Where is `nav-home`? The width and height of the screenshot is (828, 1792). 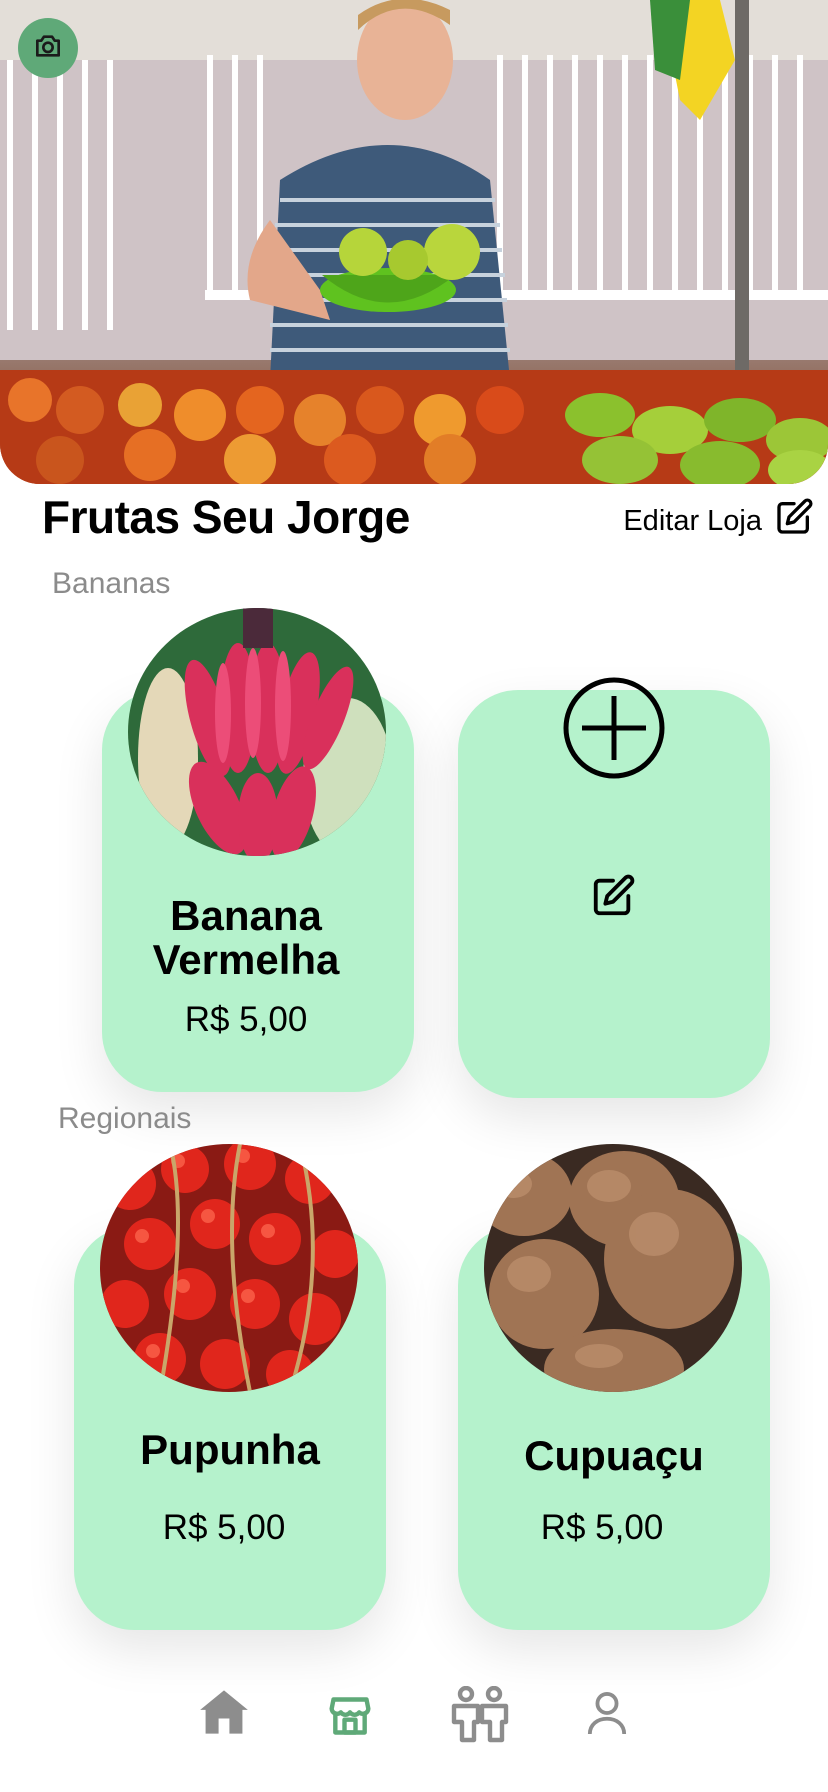
nav-home is located at coordinates (224, 1714).